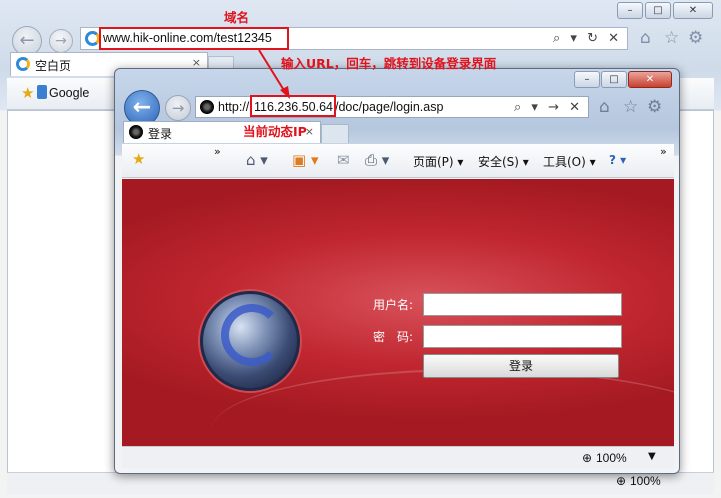  What do you see at coordinates (274, 74) in the screenshot?
I see `annotation-arrow` at bounding box center [274, 74].